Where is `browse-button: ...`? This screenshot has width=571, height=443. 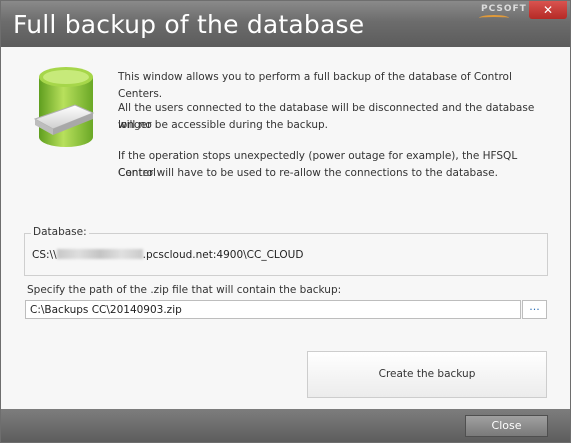 browse-button: ... is located at coordinates (534, 309).